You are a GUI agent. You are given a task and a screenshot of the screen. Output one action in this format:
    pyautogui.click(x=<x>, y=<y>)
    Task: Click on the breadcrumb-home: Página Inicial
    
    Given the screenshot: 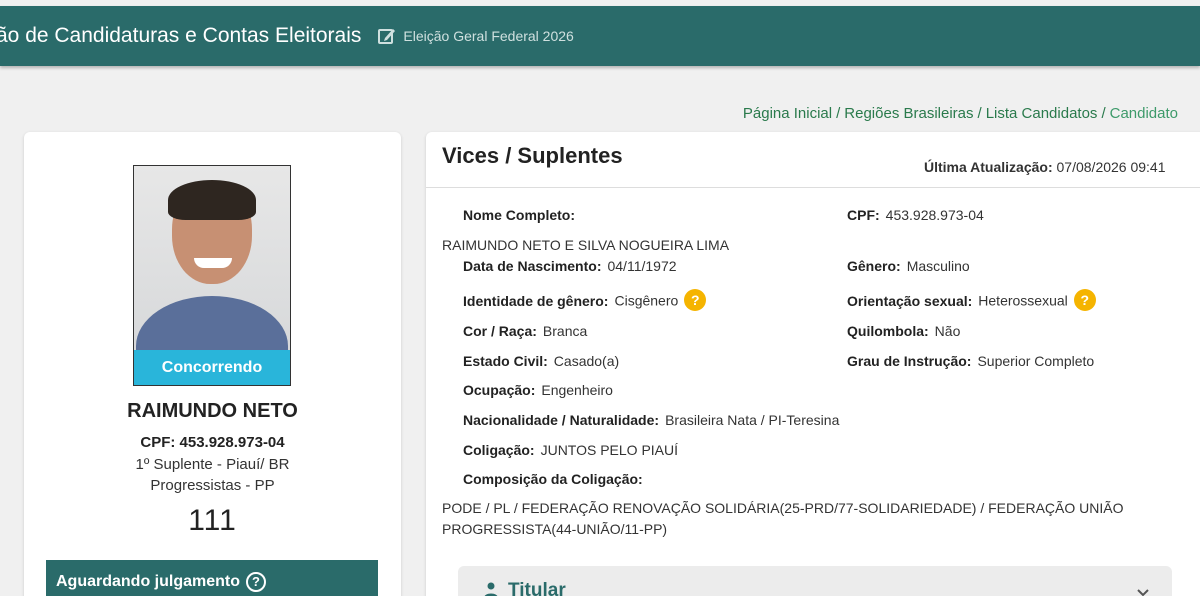 What is the action you would take?
    pyautogui.click(x=787, y=113)
    